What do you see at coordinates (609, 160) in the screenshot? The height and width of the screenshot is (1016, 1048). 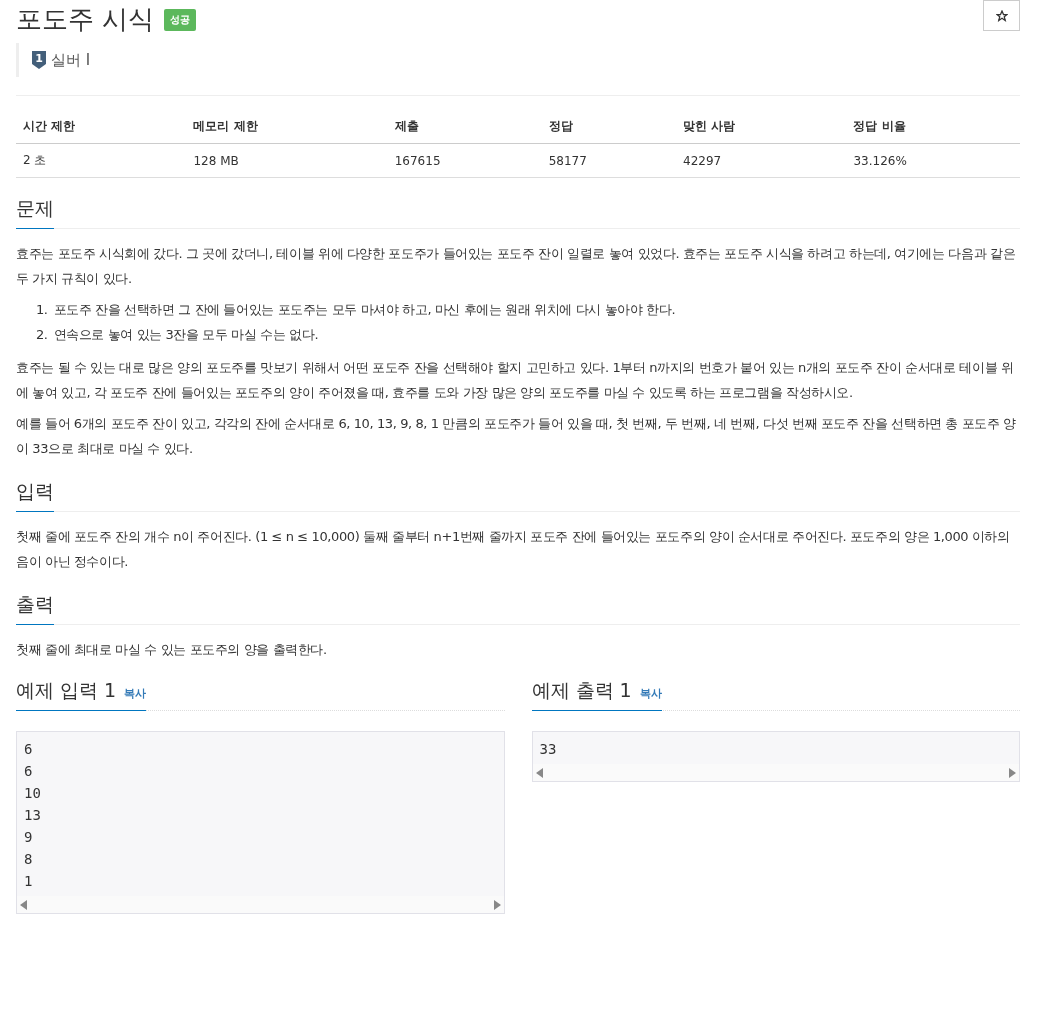 I see `table-cell: 58177` at bounding box center [609, 160].